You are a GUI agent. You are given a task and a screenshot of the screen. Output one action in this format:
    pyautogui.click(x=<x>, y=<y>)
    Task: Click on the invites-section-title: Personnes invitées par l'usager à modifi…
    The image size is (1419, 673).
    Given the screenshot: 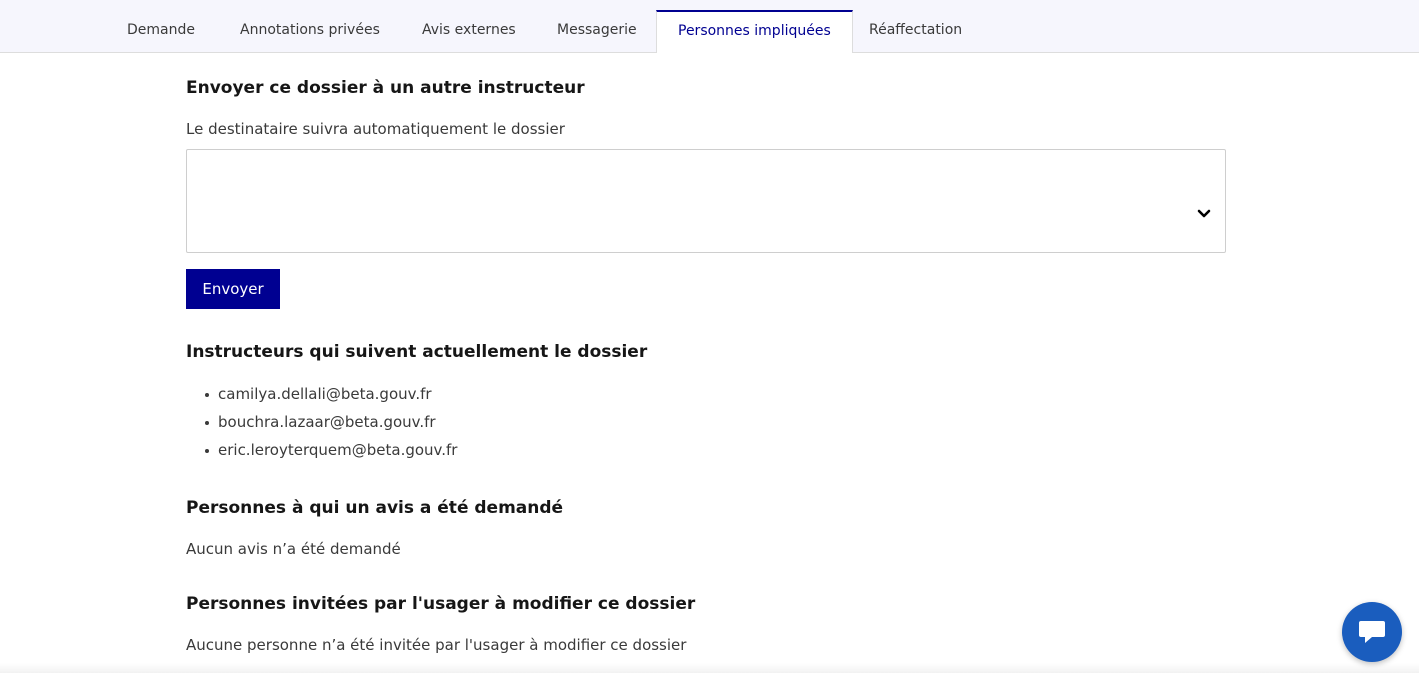 What is the action you would take?
    pyautogui.click(x=441, y=604)
    